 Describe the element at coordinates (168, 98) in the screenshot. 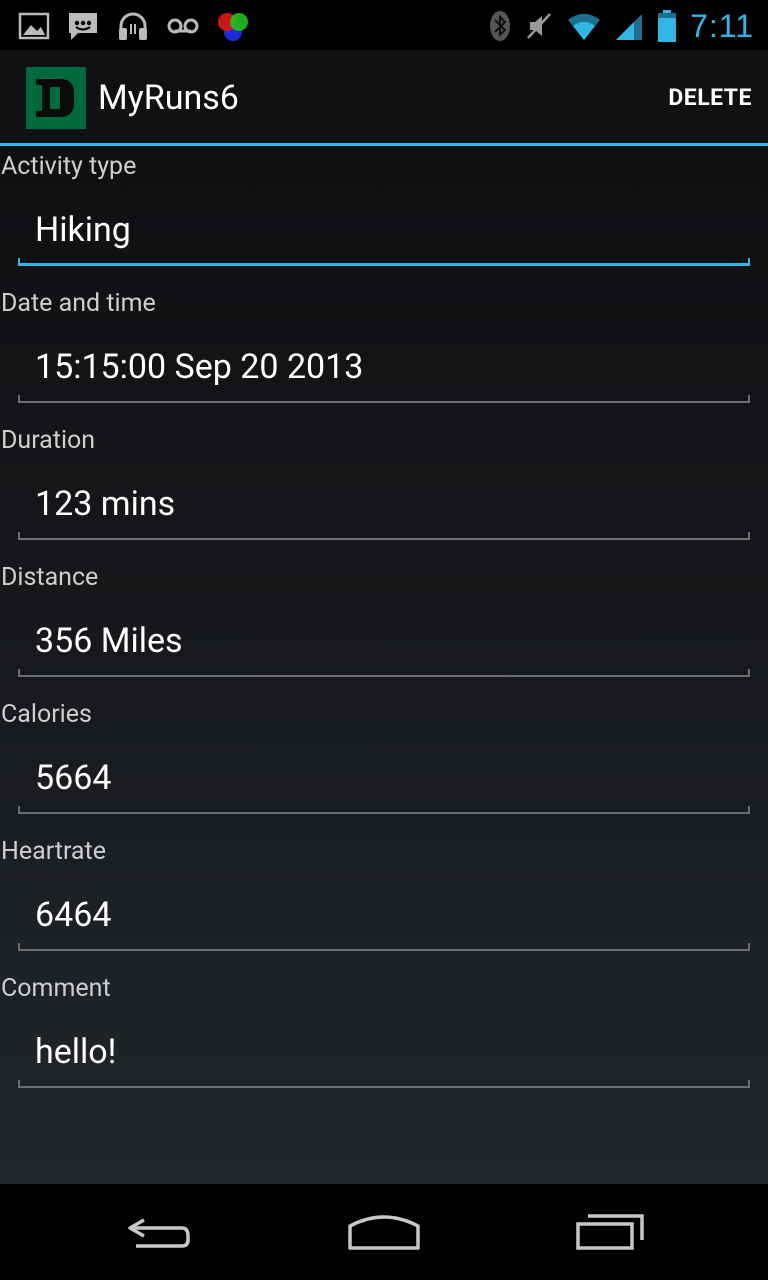

I see `app-title: MyRuns6` at that location.